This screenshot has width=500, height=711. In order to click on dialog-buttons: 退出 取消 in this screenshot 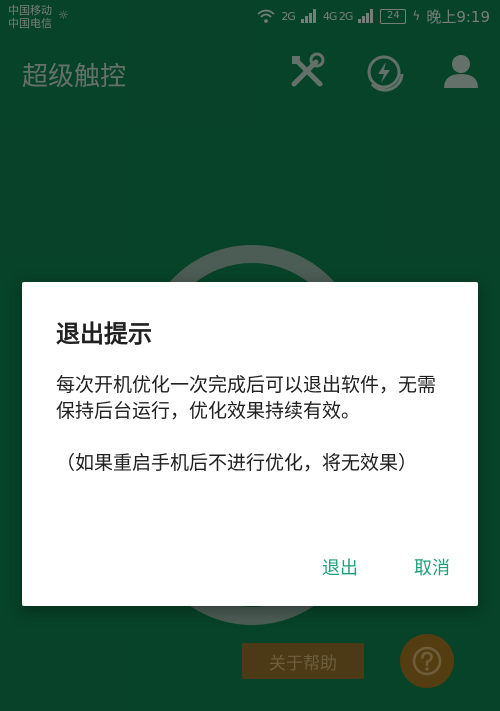, I will do `click(386, 567)`.